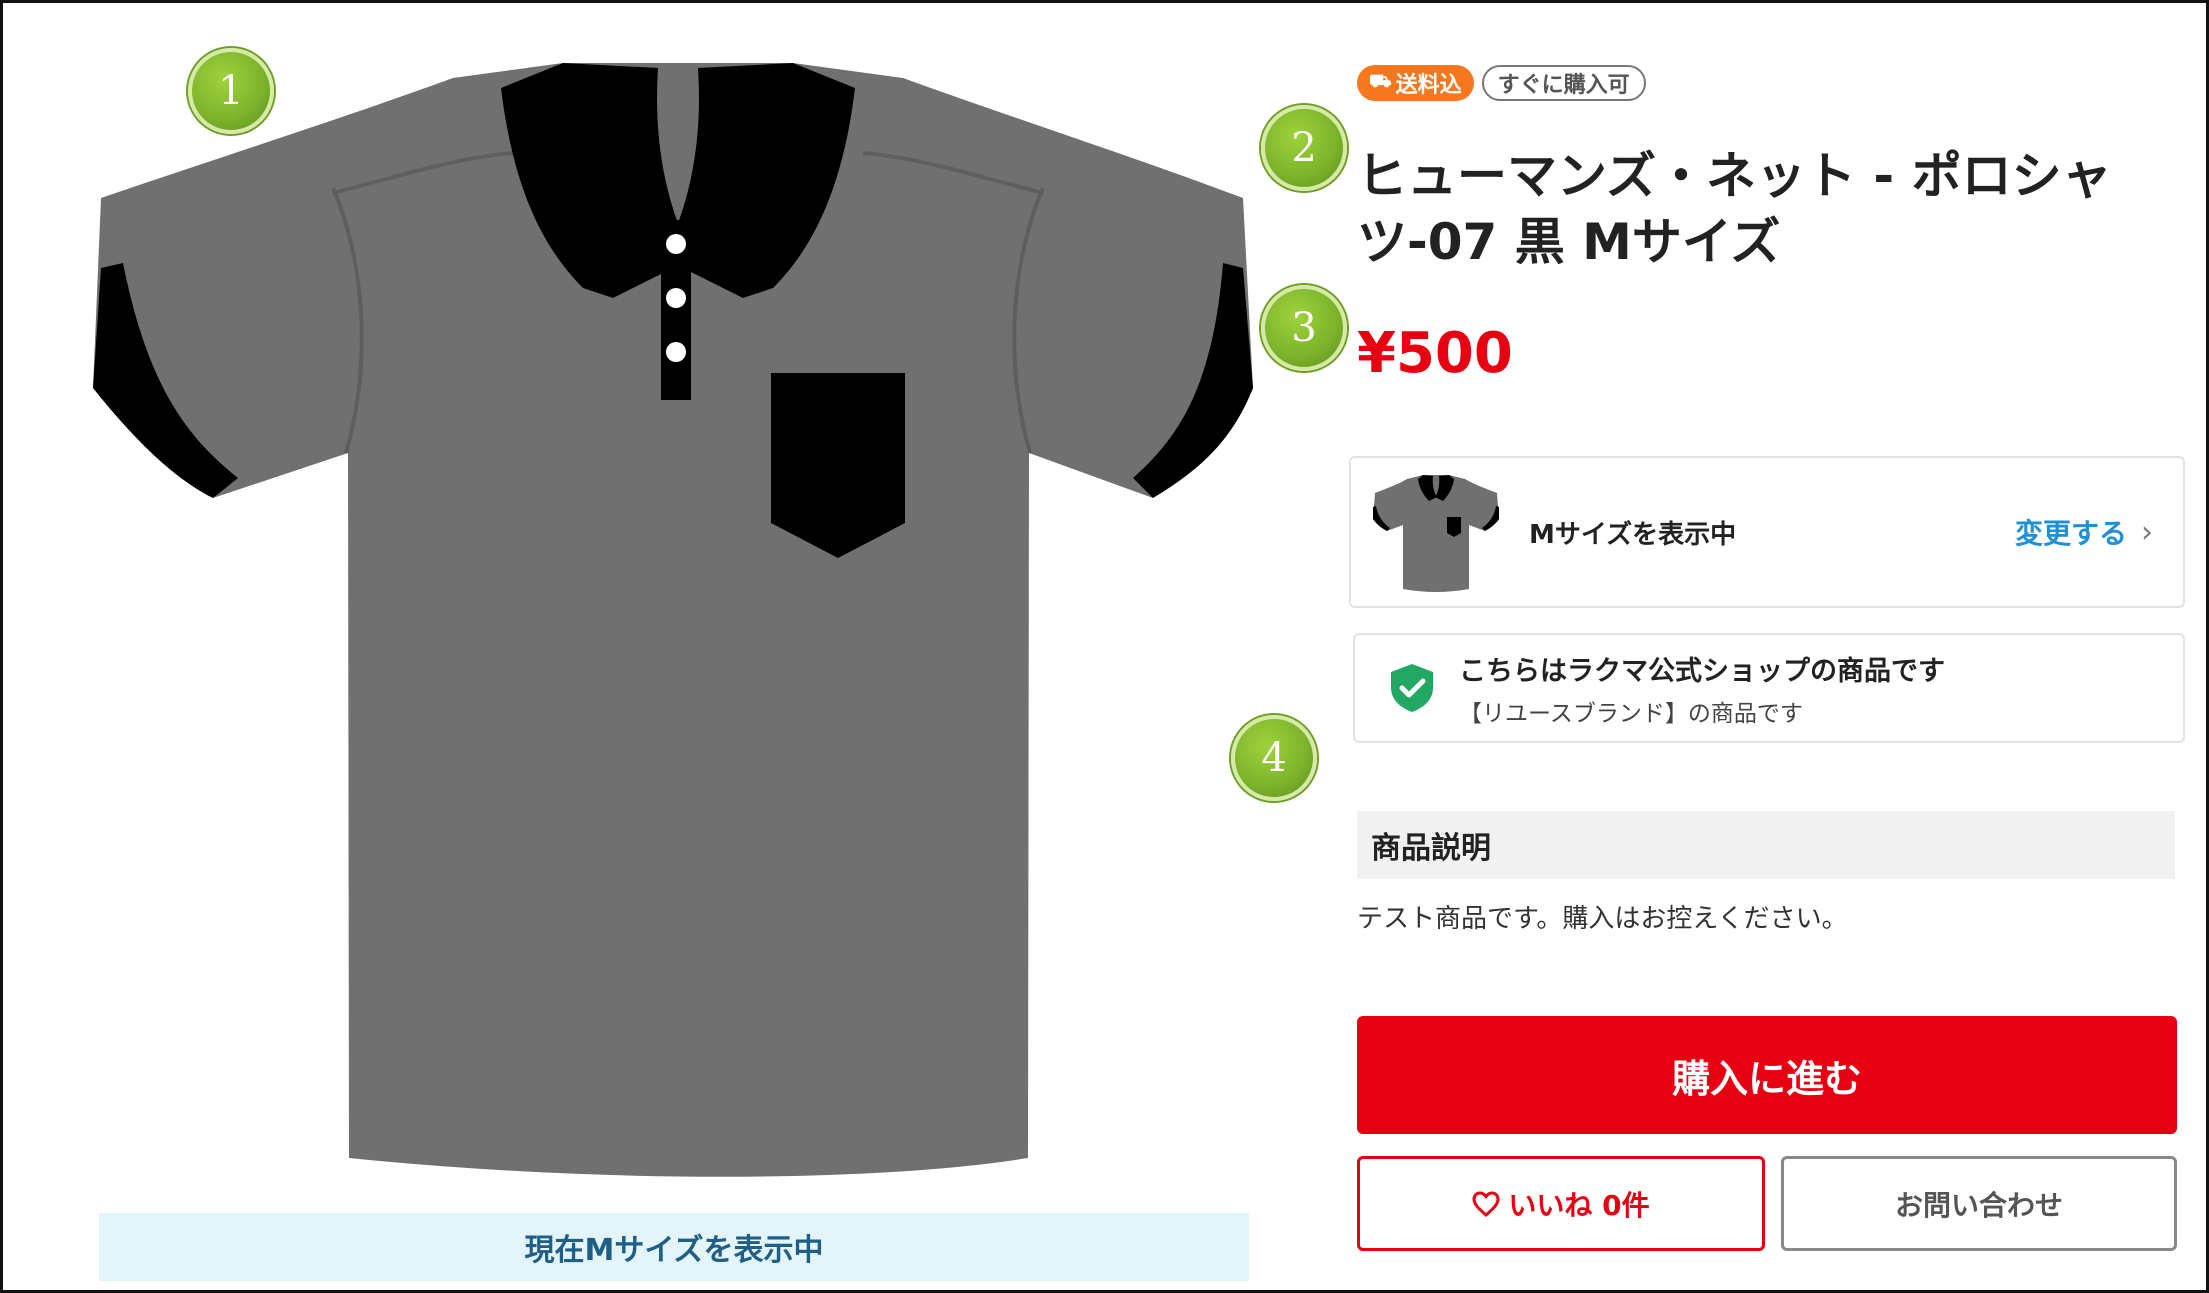 Image resolution: width=2209 pixels, height=1293 pixels. I want to click on product-badges: ⛟ 送料込 すぐに購入可, so click(1501, 83).